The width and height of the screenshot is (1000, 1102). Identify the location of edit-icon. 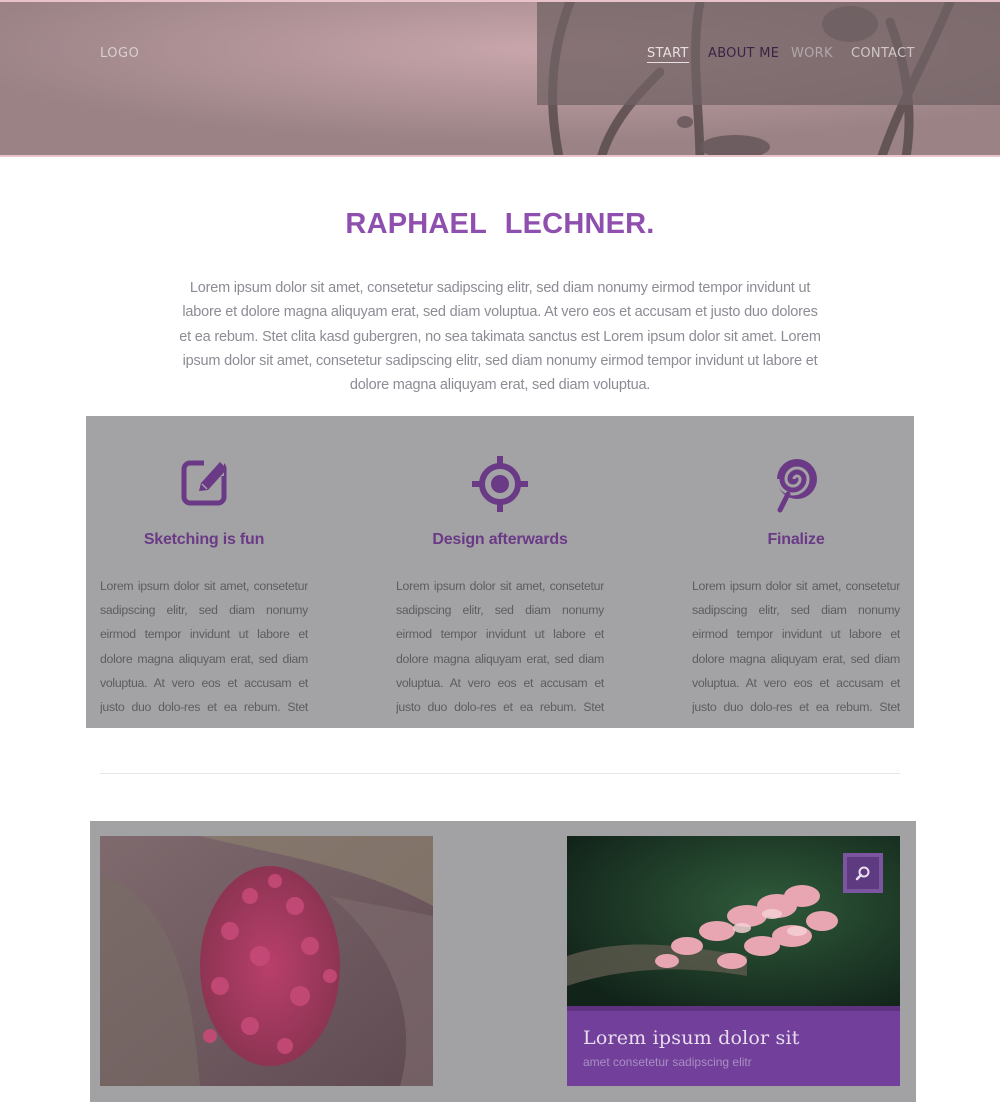
(204, 481).